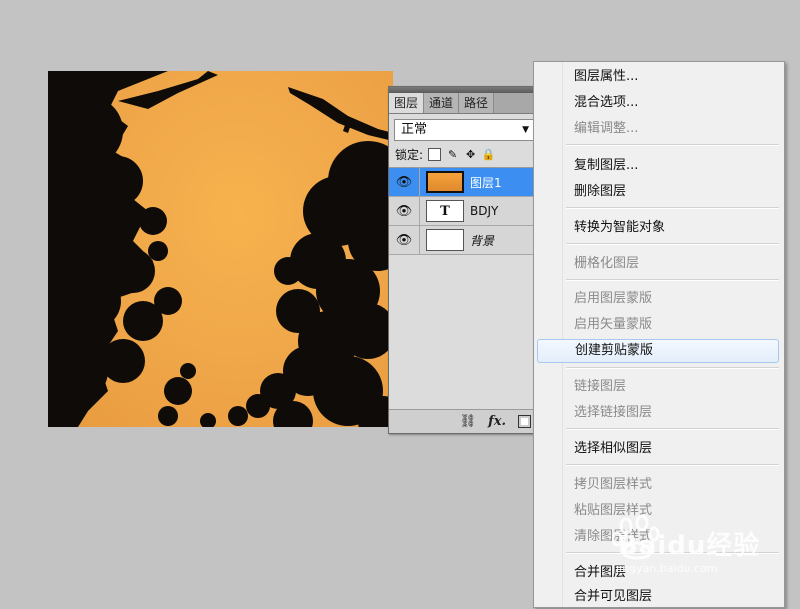 The width and height of the screenshot is (800, 609). I want to click on lock-position-icon: ✥, so click(470, 154).